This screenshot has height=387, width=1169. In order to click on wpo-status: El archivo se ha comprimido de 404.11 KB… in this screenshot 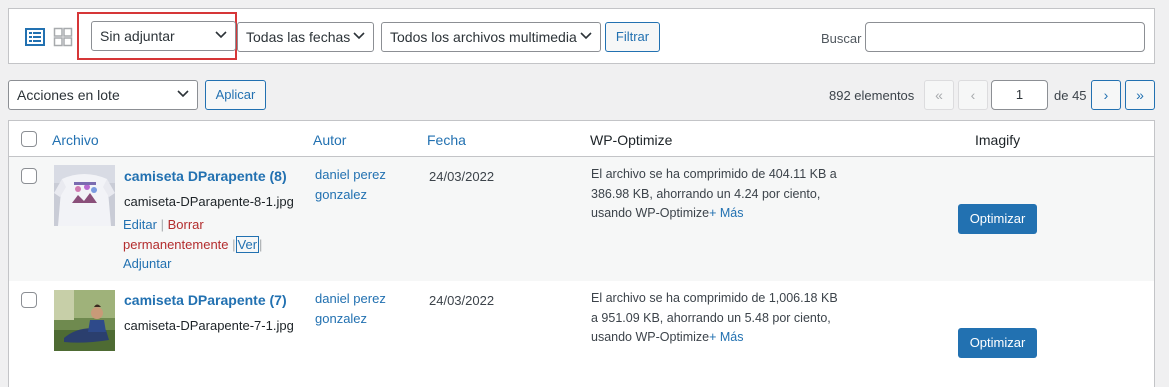, I will do `click(716, 194)`.